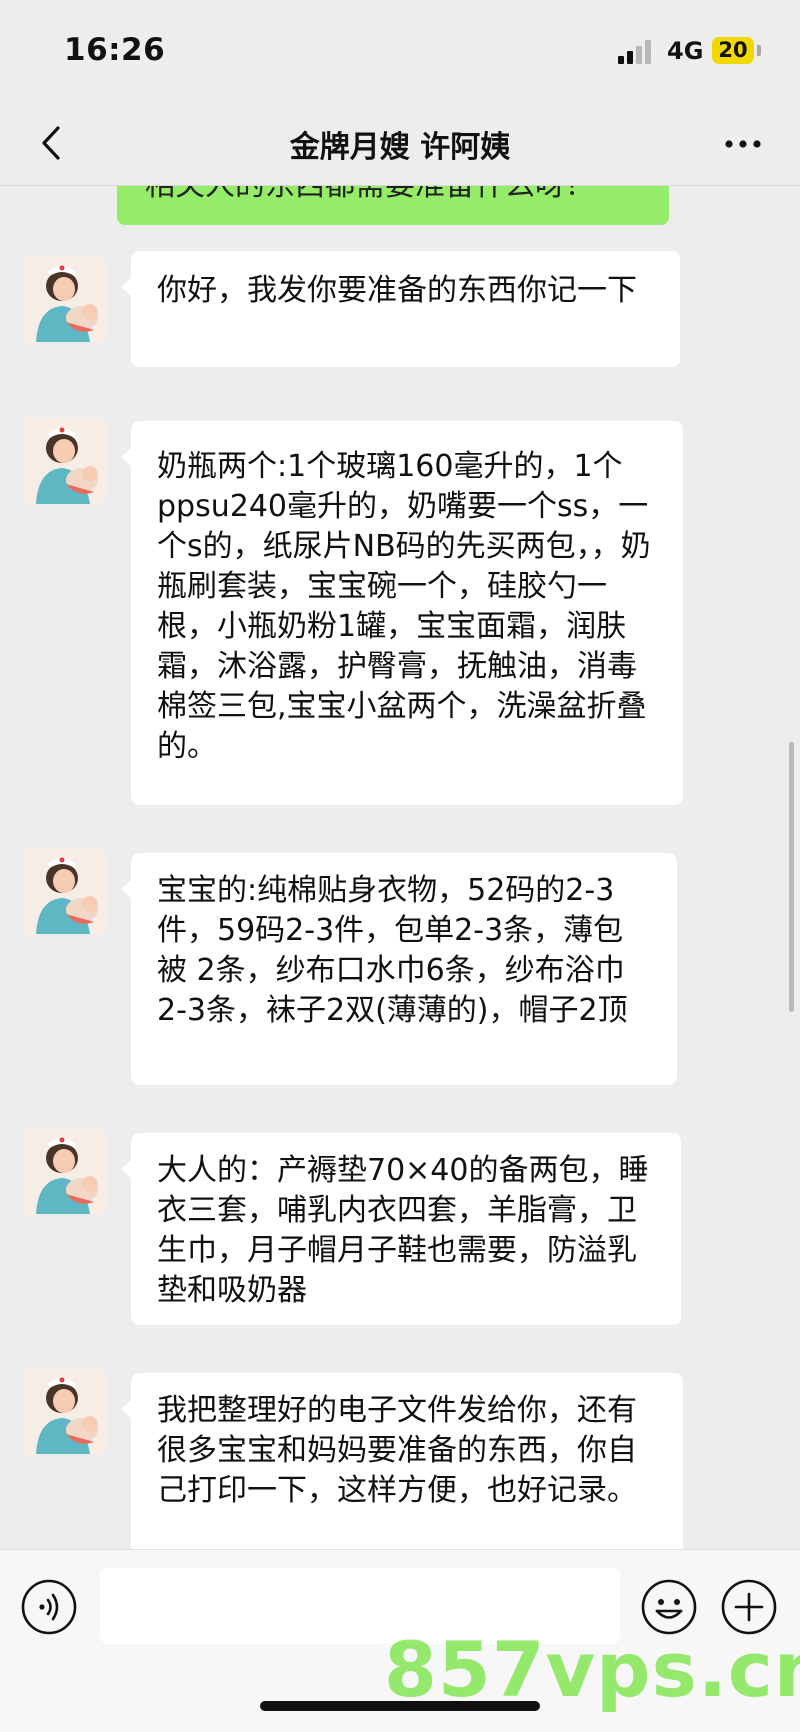 This screenshot has width=800, height=1732. What do you see at coordinates (592, 1669) in the screenshot?
I see `watermark: 857vps.cn` at bounding box center [592, 1669].